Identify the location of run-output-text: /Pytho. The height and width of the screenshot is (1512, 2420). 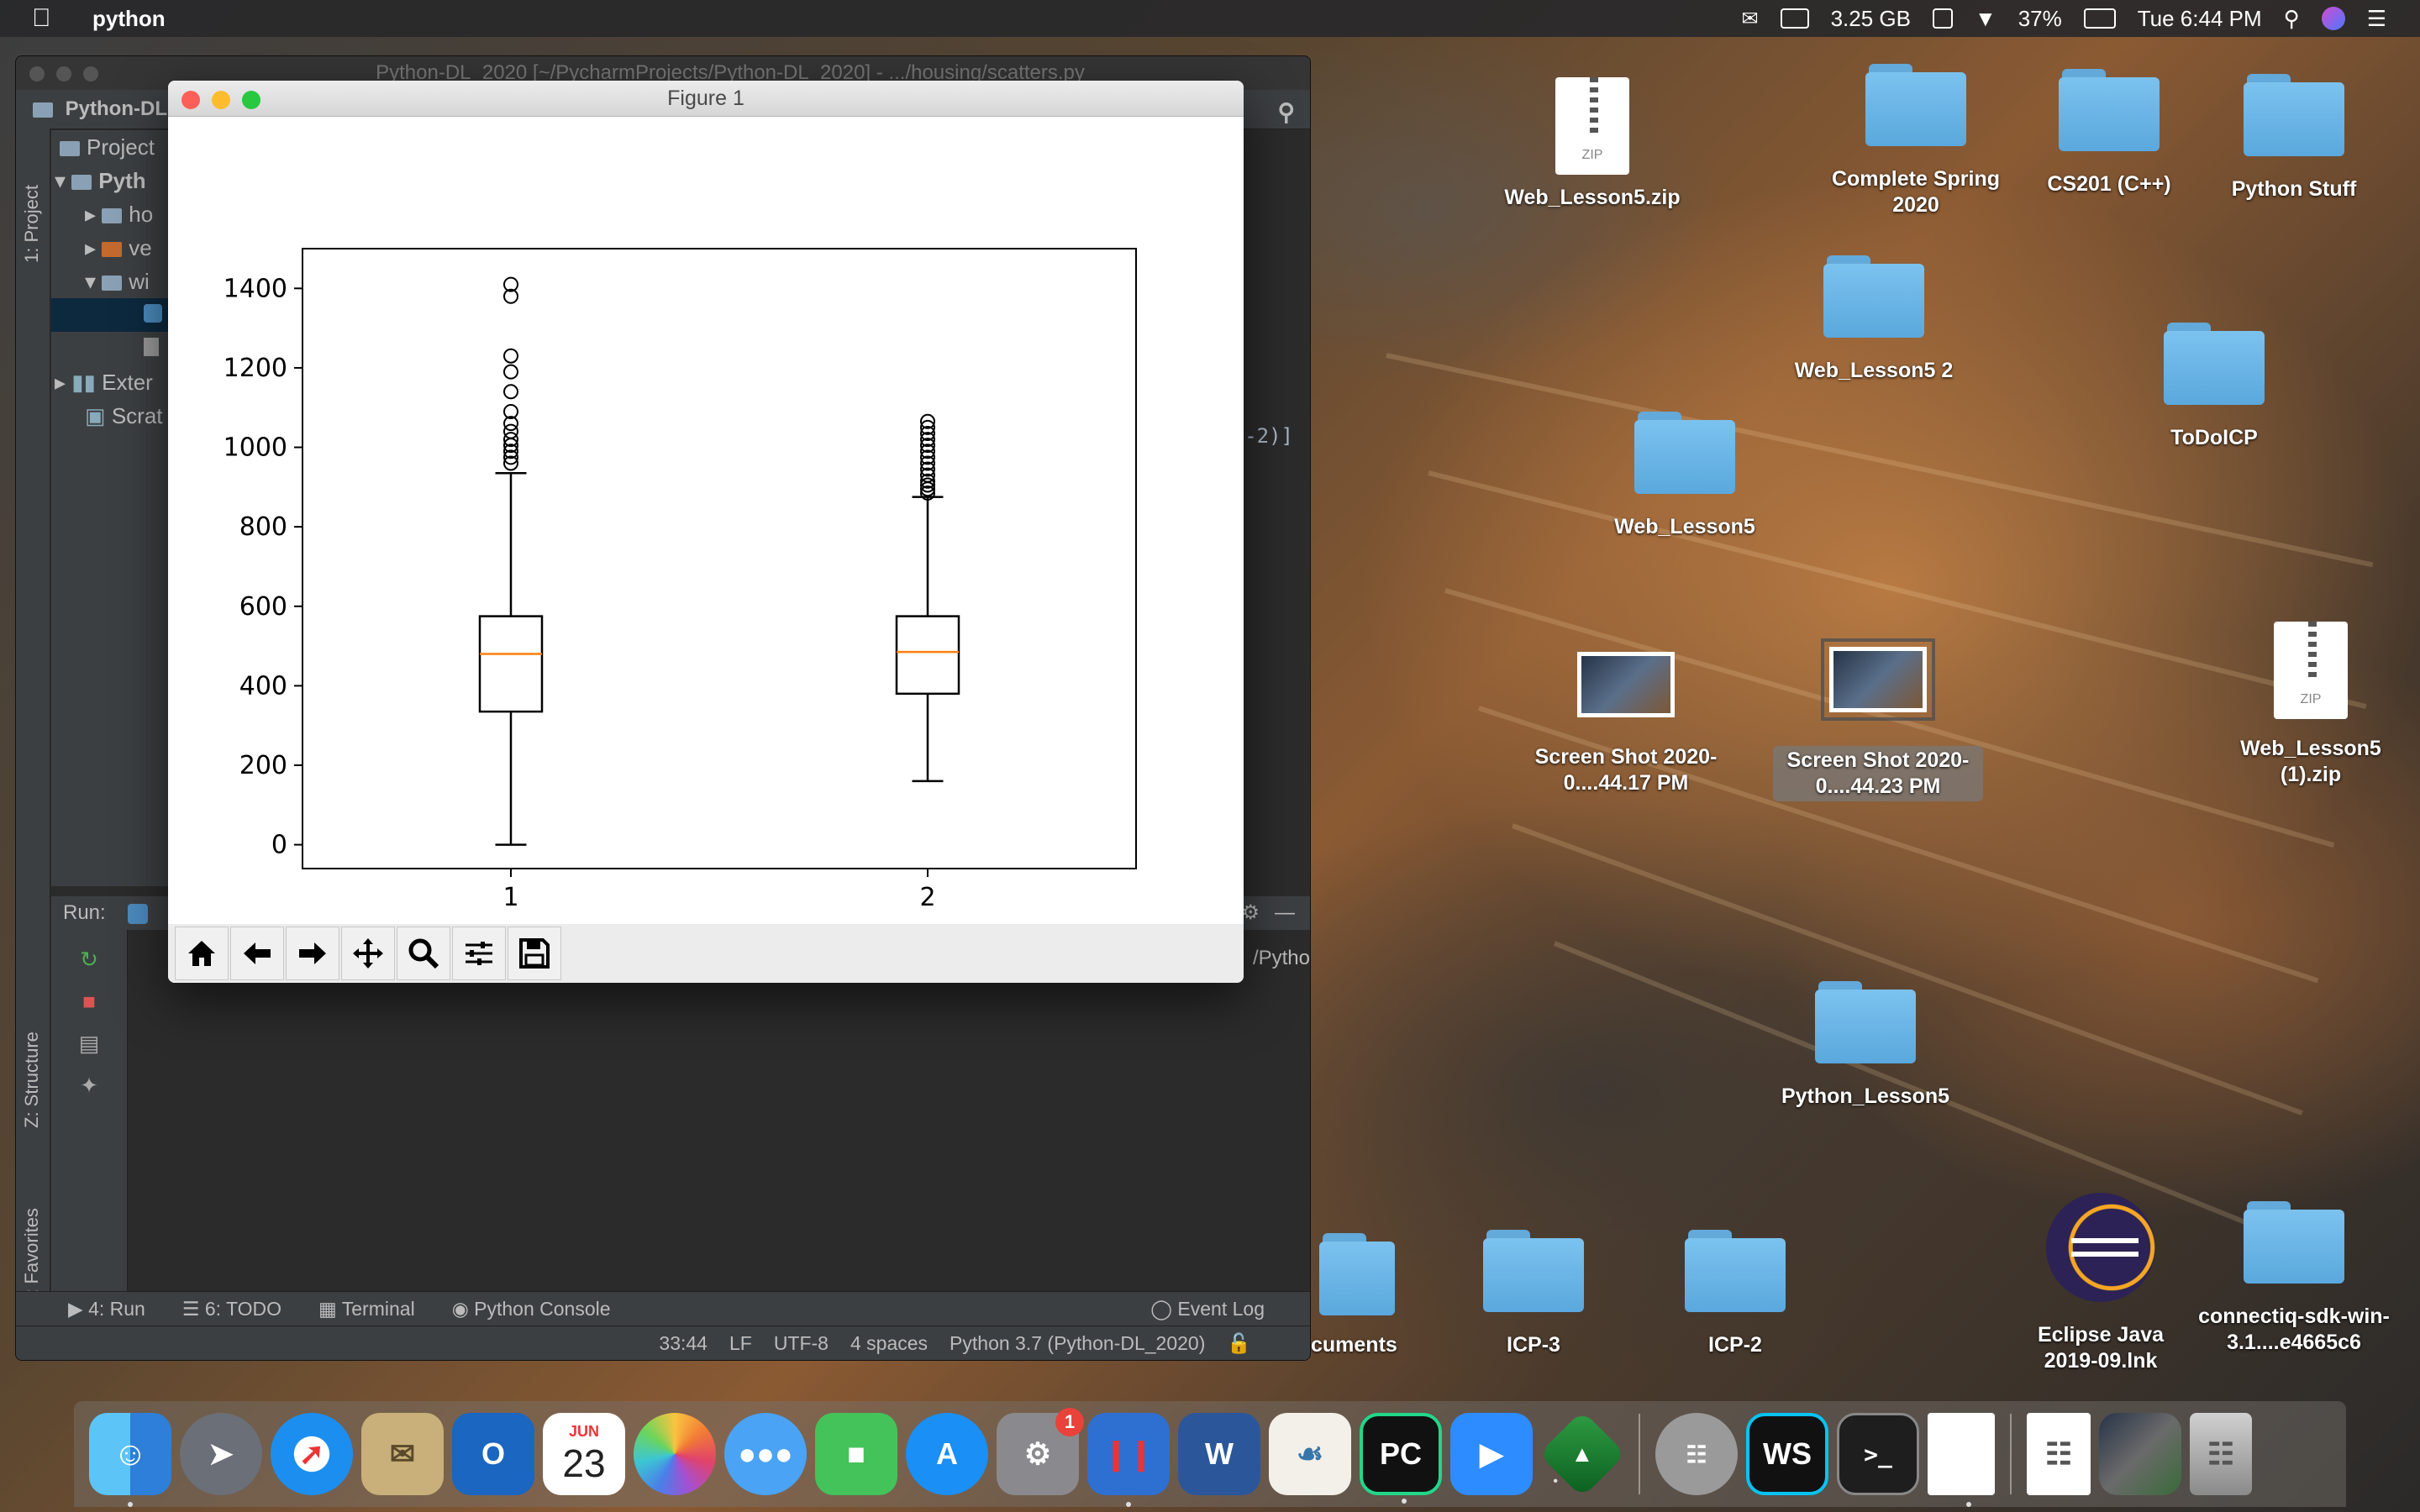
(1281, 958).